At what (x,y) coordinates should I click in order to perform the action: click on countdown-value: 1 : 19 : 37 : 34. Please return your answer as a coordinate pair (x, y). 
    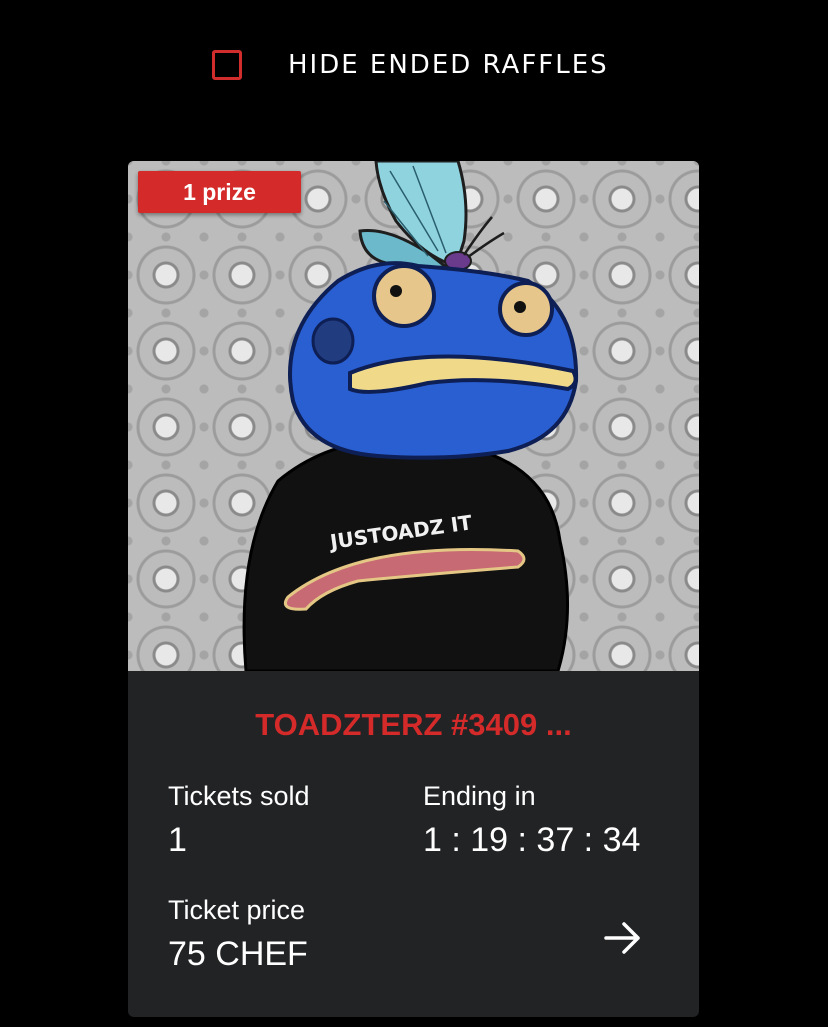
    Looking at the image, I should click on (532, 840).